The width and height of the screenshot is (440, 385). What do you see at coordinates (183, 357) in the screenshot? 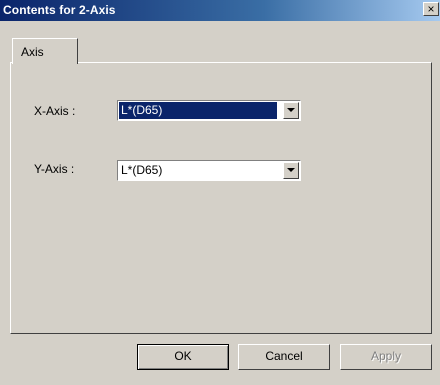
I see `ok-button: OK` at bounding box center [183, 357].